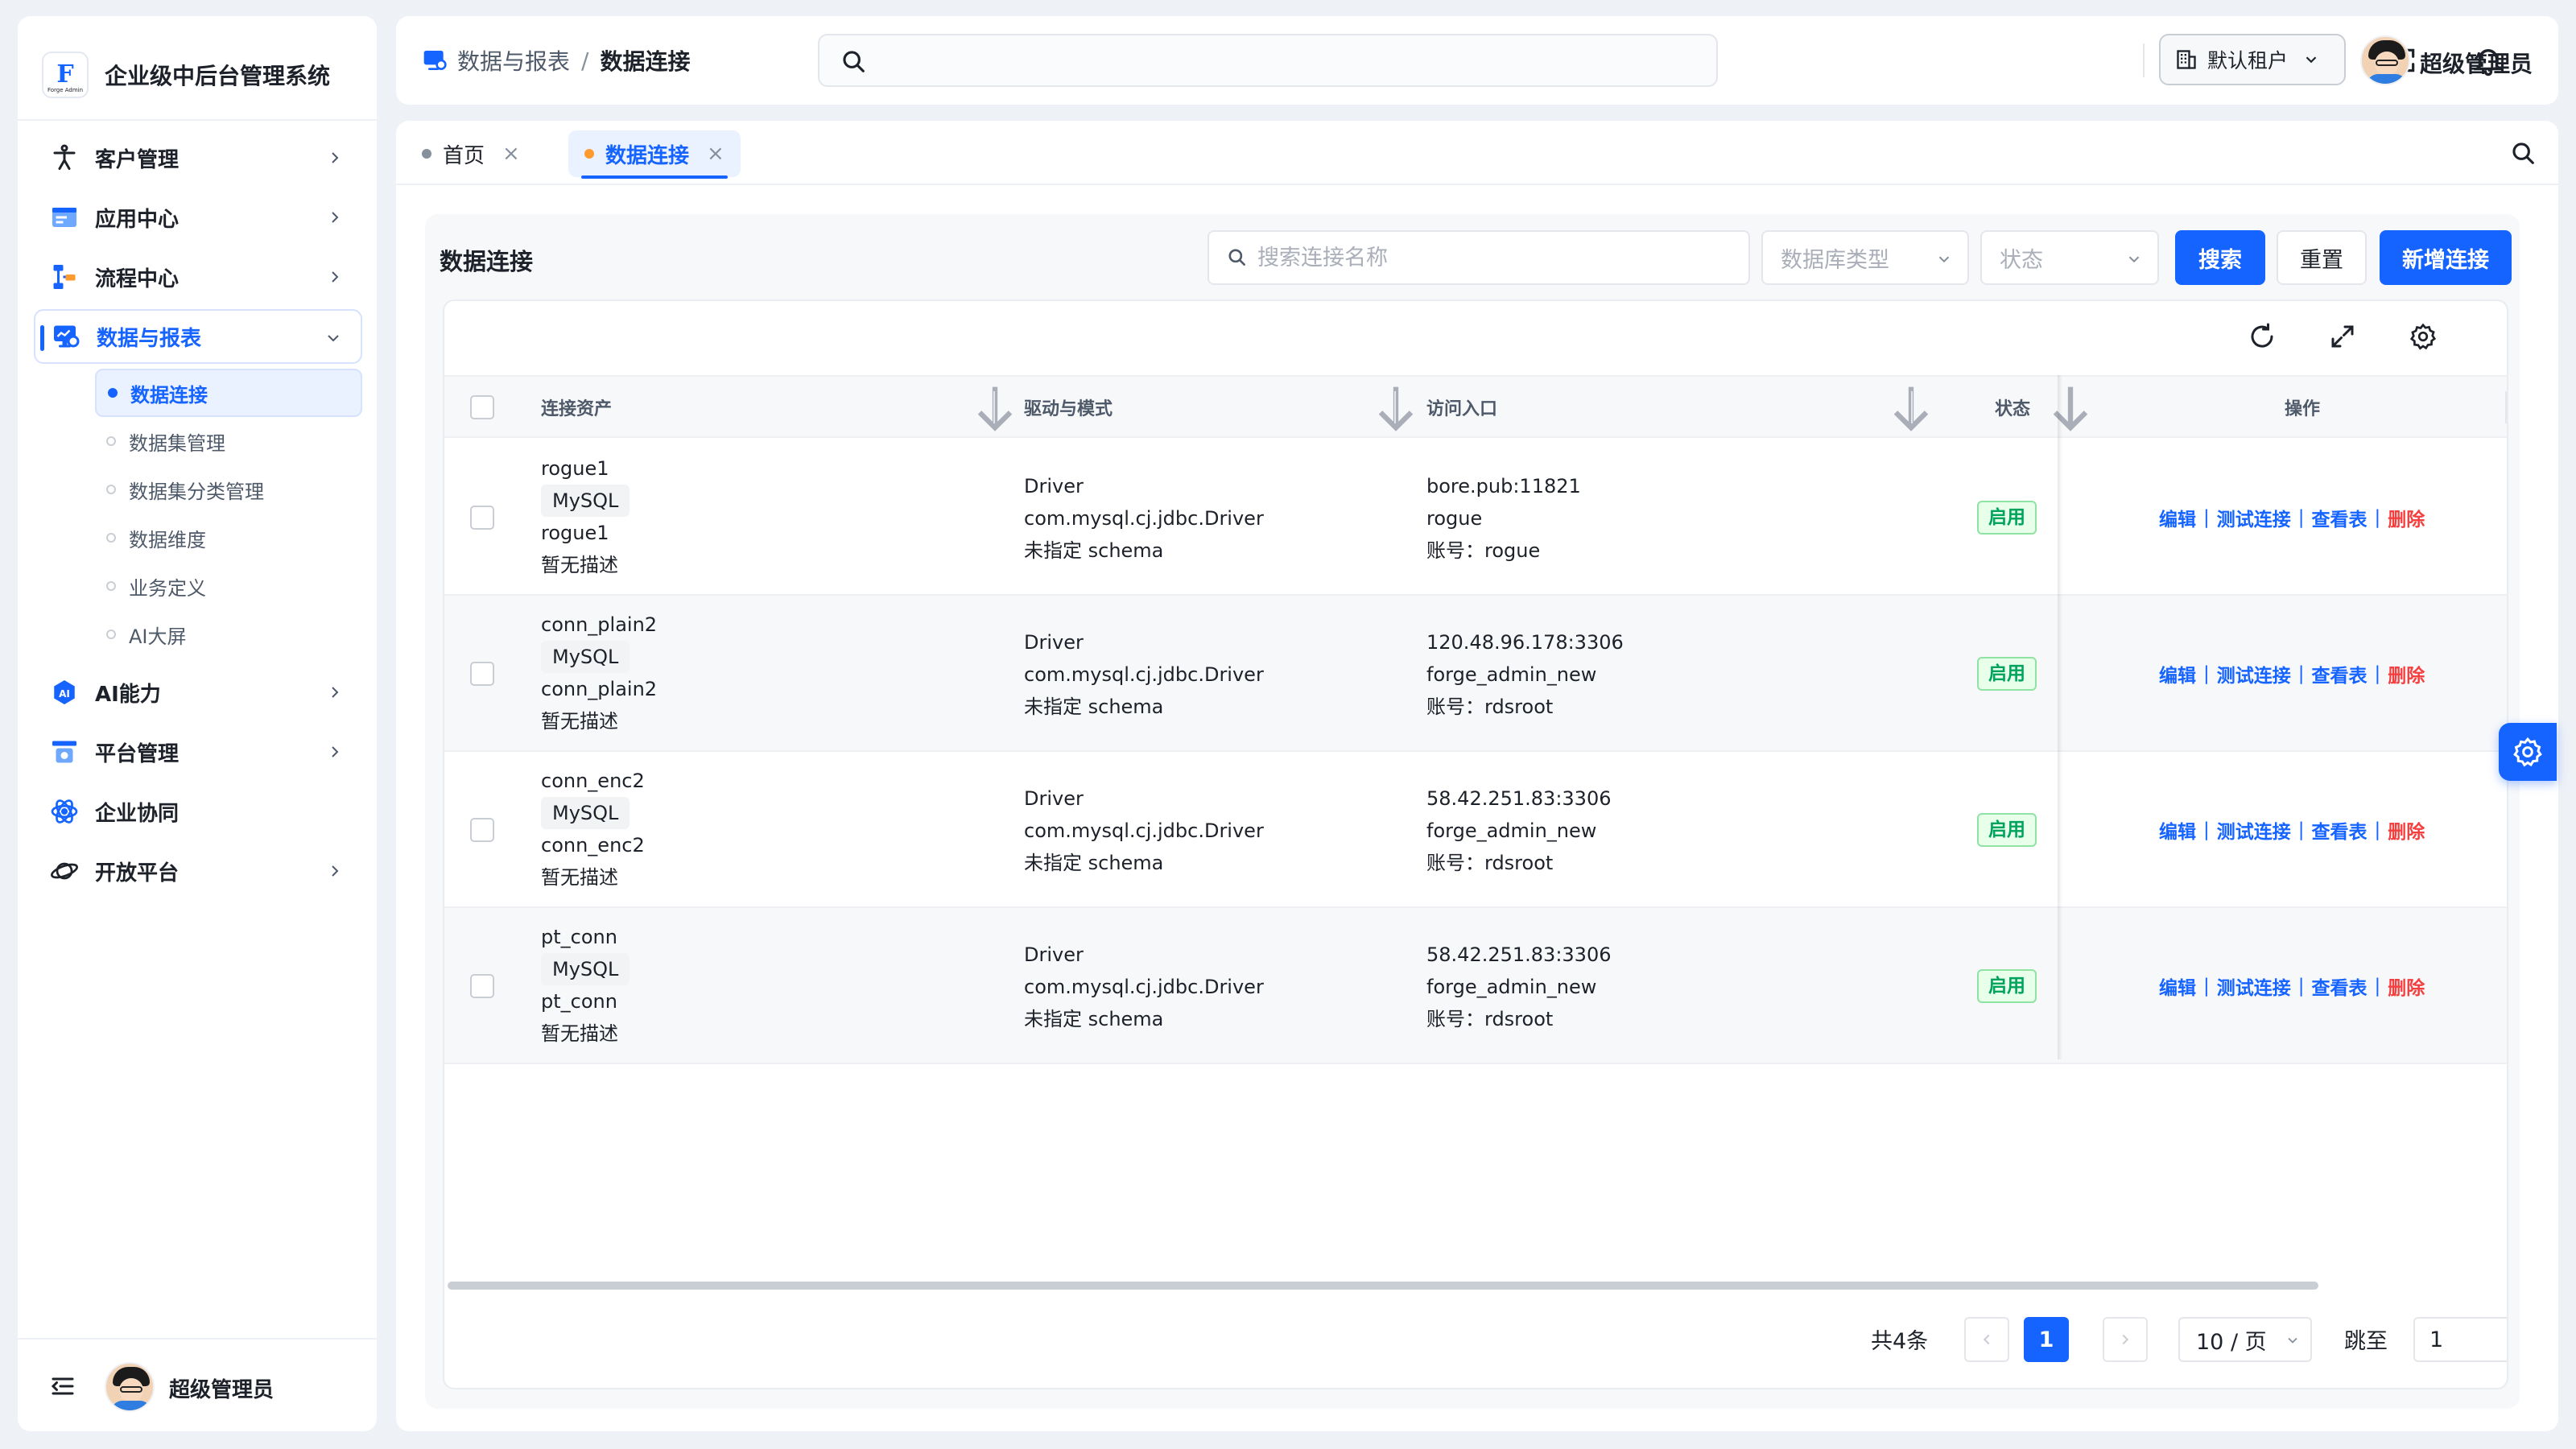 The image size is (2576, 1449). I want to click on connection-search-field, so click(1479, 257).